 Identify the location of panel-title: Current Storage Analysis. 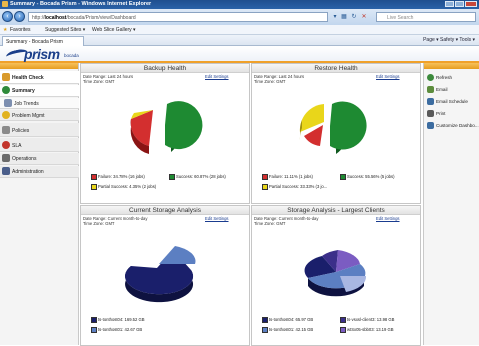
(165, 210).